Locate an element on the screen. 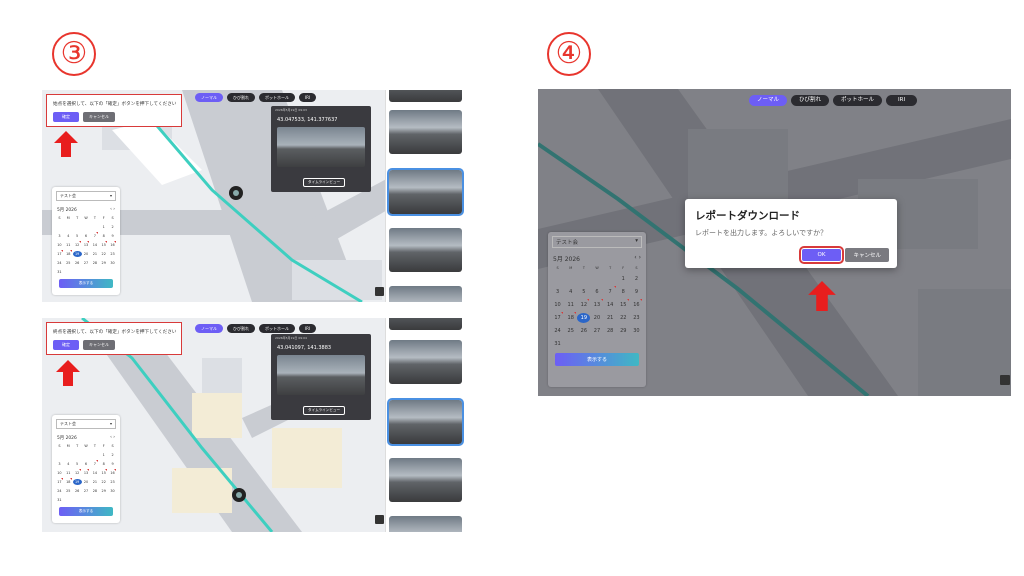  calendar-day: 26 is located at coordinates (77, 263).